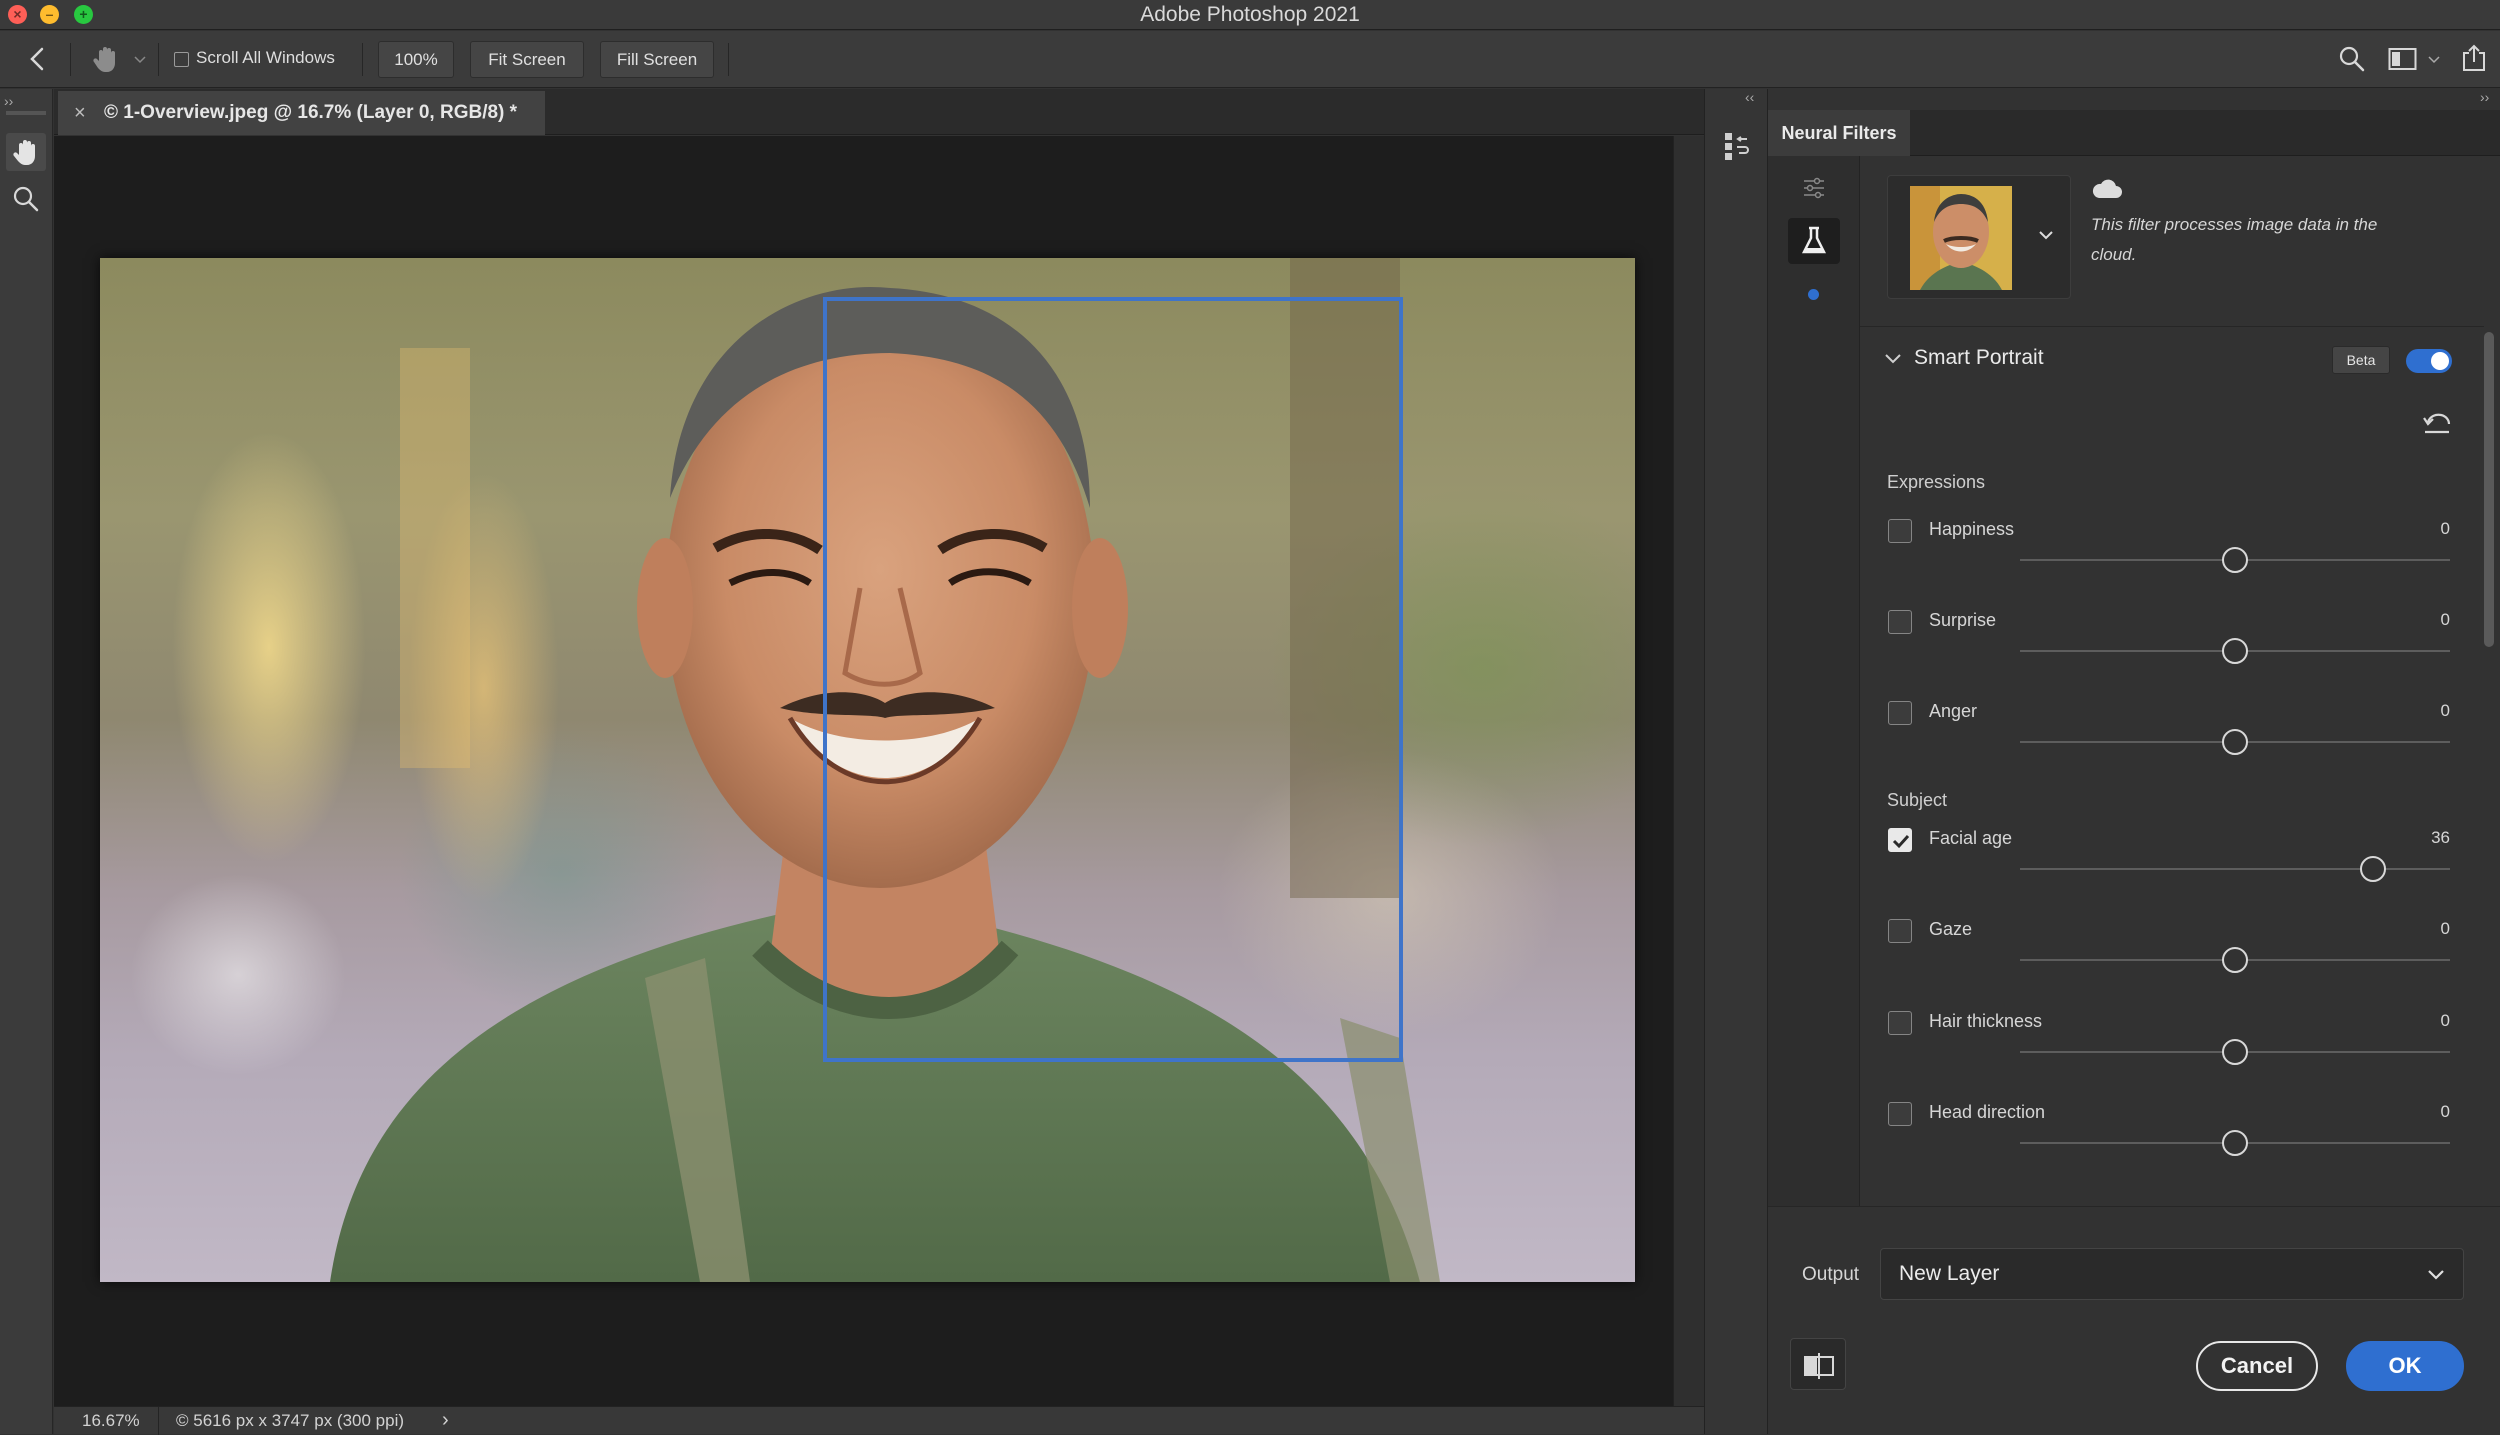 The image size is (2500, 1435). Describe the element at coordinates (1979, 358) in the screenshot. I see `filter-name: Smart Portrait` at that location.